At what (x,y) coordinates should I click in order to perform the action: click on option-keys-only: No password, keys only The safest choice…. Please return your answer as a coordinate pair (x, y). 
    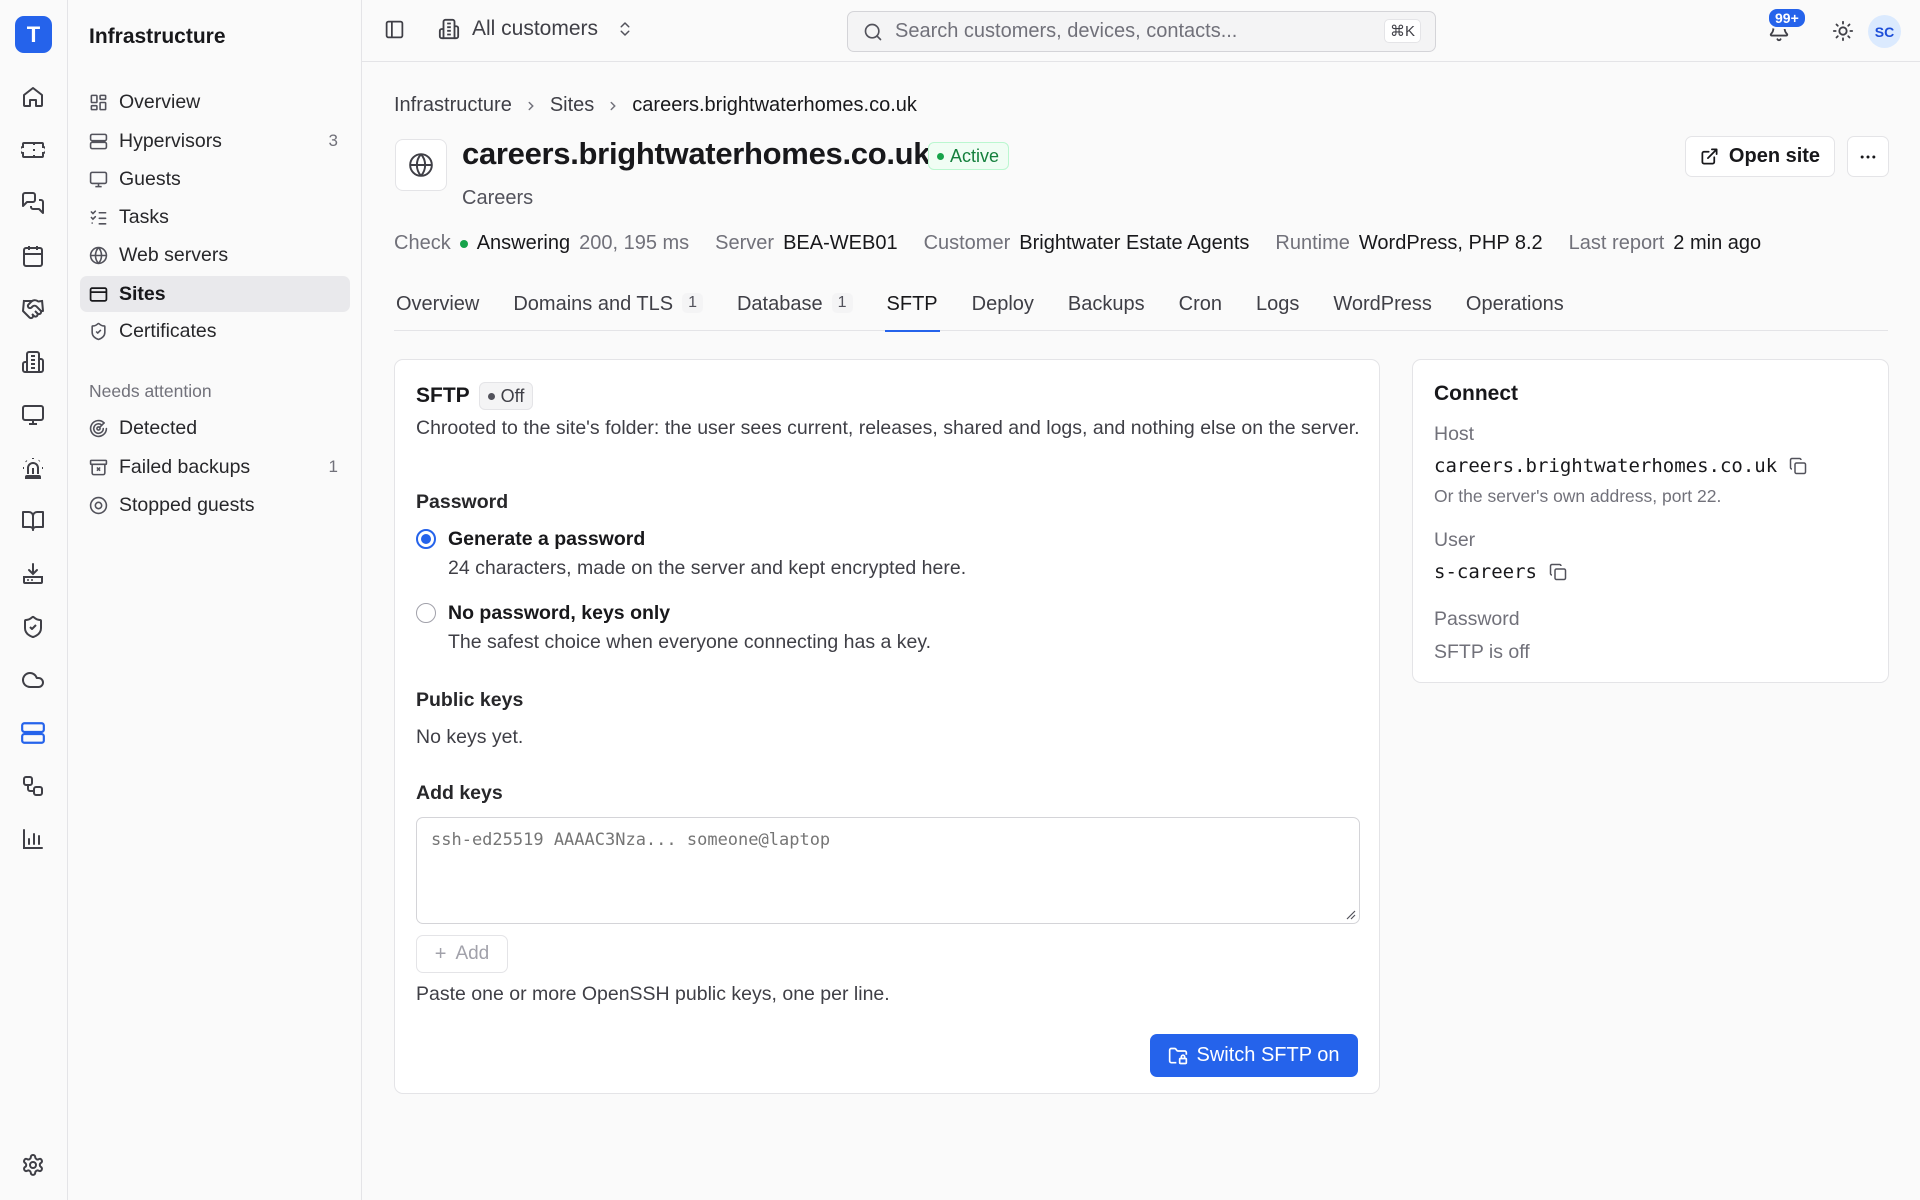
    Looking at the image, I should click on (673, 626).